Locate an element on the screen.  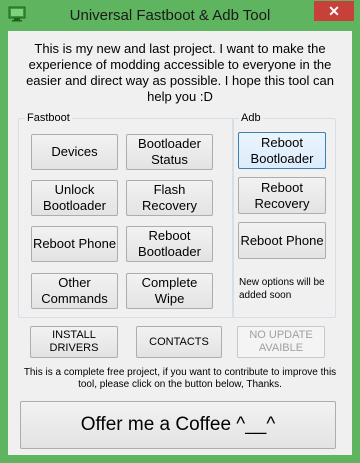
close-icon: ✕ is located at coordinates (334, 10).